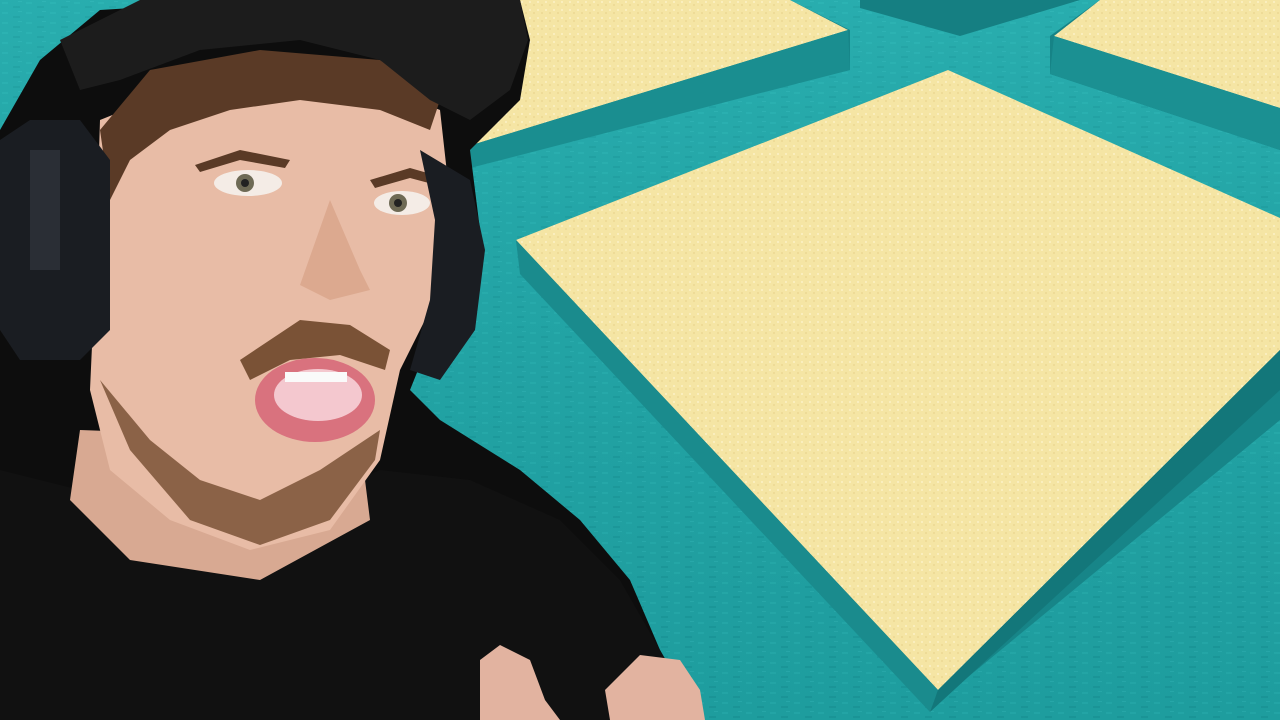  Describe the element at coordinates (248, 183) in the screenshot. I see `left-eye` at that location.